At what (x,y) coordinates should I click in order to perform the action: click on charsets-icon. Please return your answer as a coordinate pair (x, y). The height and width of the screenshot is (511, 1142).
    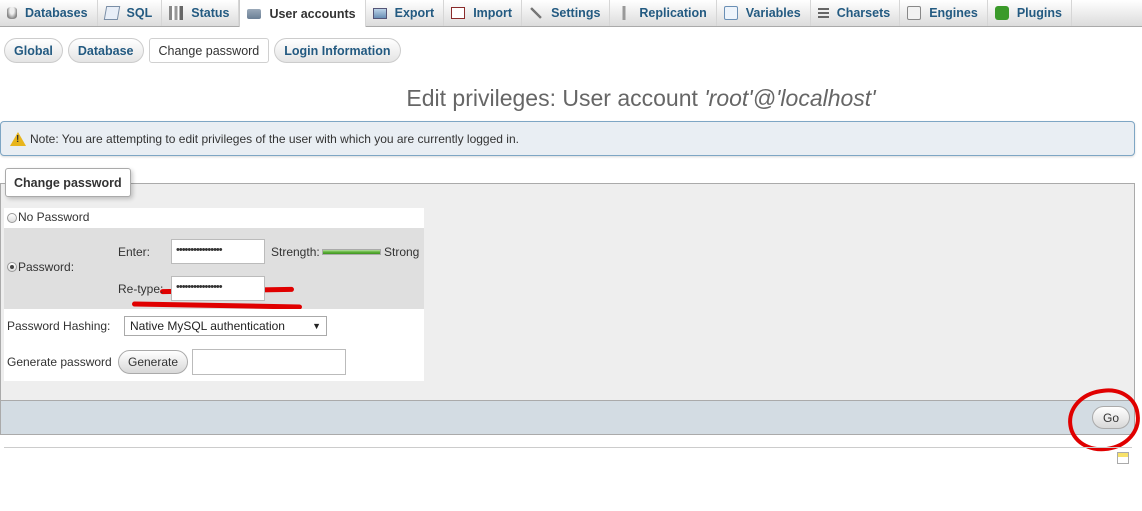
    Looking at the image, I should click on (823, 13).